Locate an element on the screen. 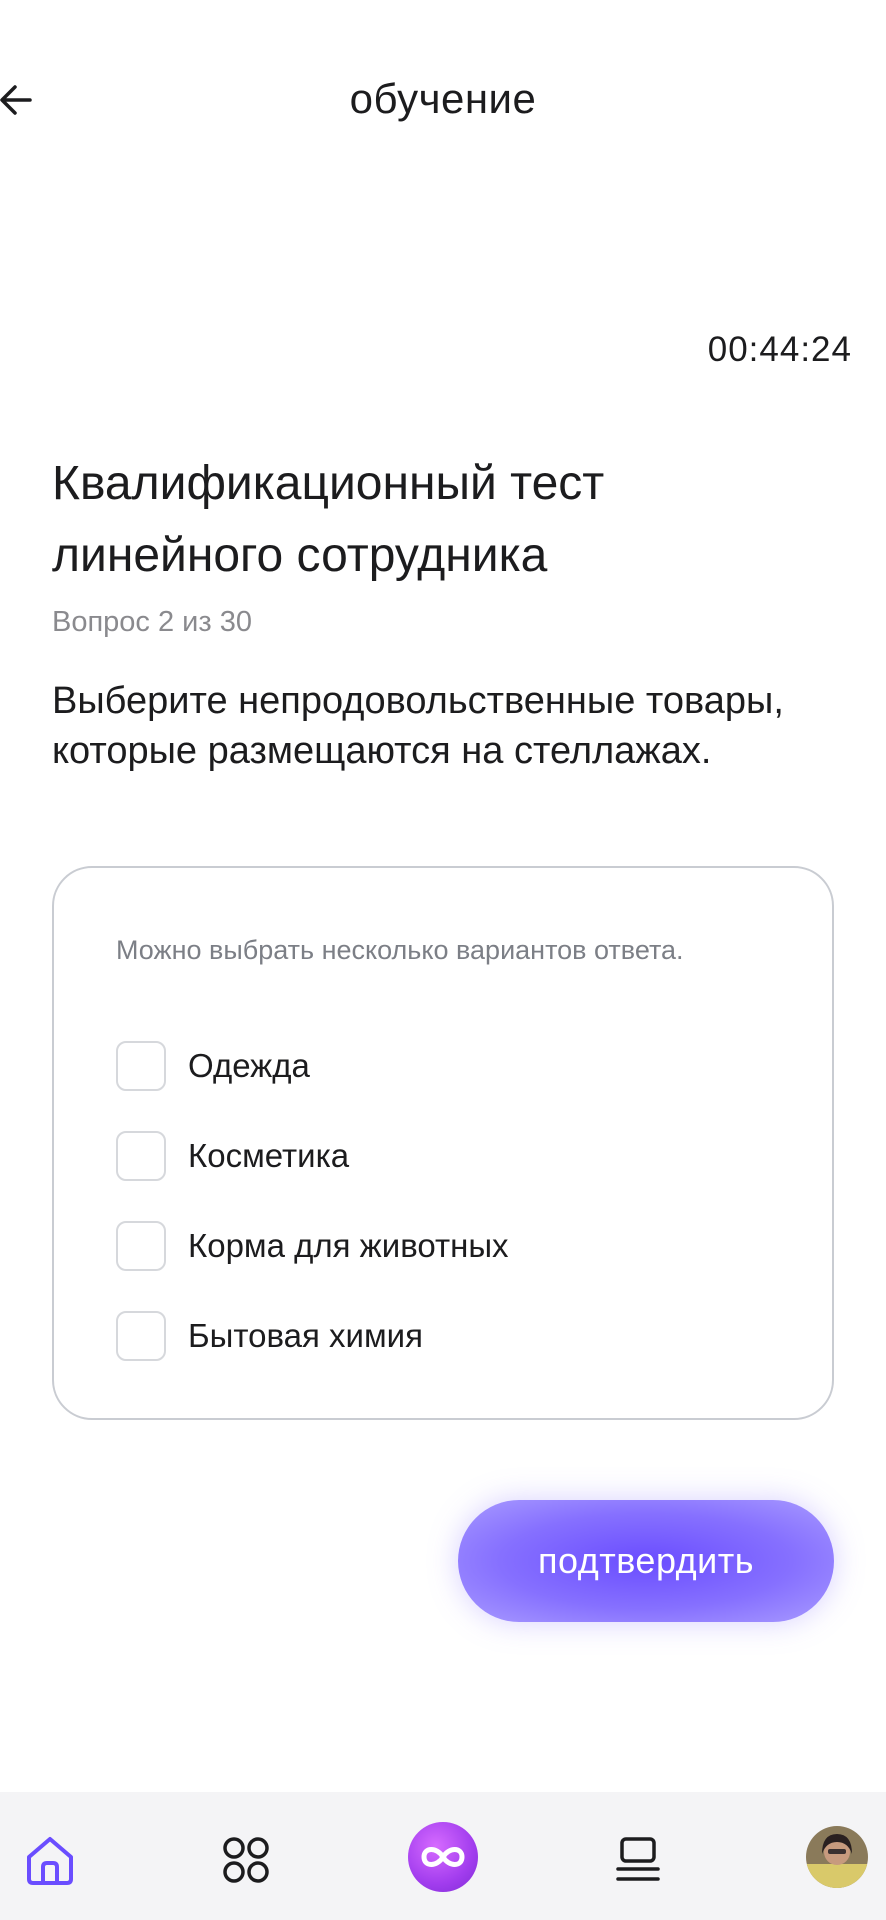 This screenshot has height=1920, width=886. option-cosmetics: Косметика is located at coordinates (232, 1156).